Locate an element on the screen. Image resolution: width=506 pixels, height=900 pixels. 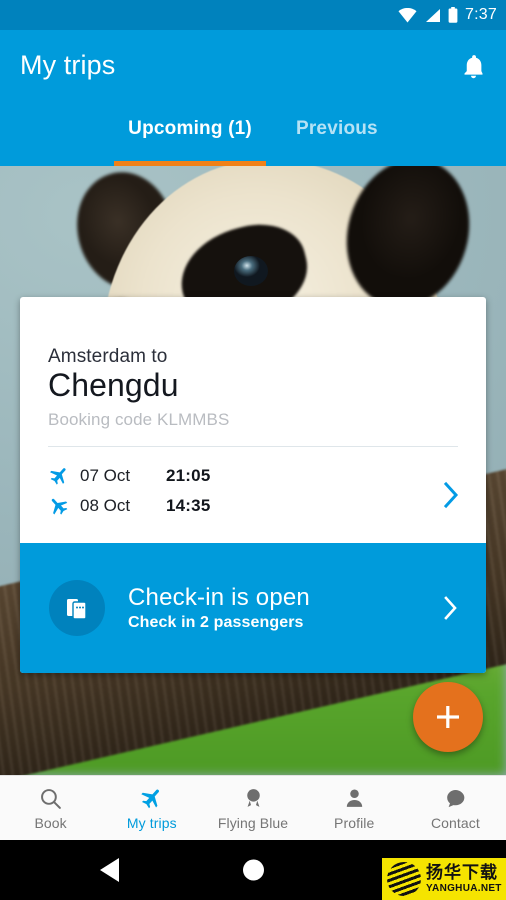
flight-legs: 07 Oct 21:05 08 Oct 14:35 is located at coordinates (253, 495).